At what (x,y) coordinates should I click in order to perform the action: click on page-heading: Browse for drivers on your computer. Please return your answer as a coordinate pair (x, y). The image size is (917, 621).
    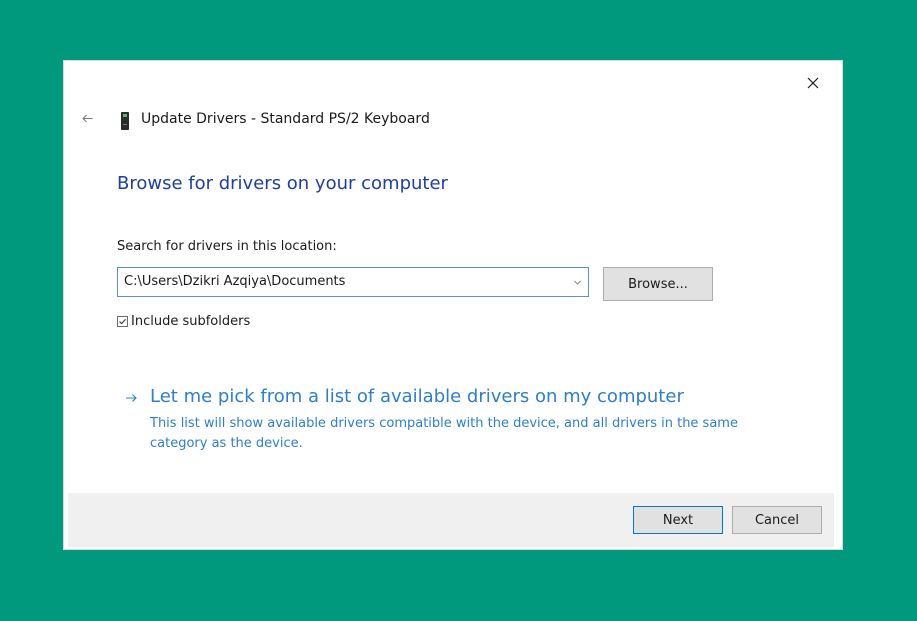
    Looking at the image, I should click on (282, 183).